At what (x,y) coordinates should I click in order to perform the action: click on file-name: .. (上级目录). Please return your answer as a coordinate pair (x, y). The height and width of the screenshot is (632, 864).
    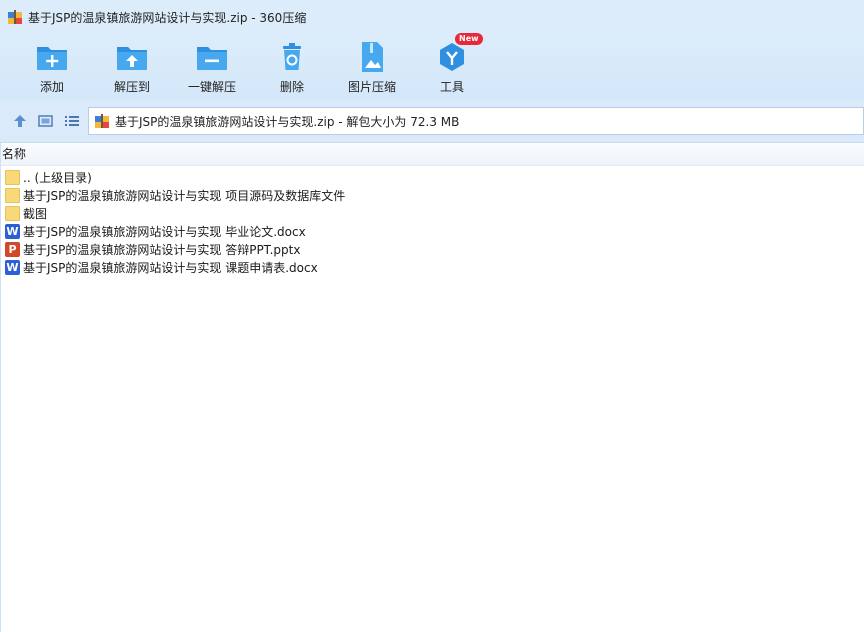
    Looking at the image, I should click on (57, 177).